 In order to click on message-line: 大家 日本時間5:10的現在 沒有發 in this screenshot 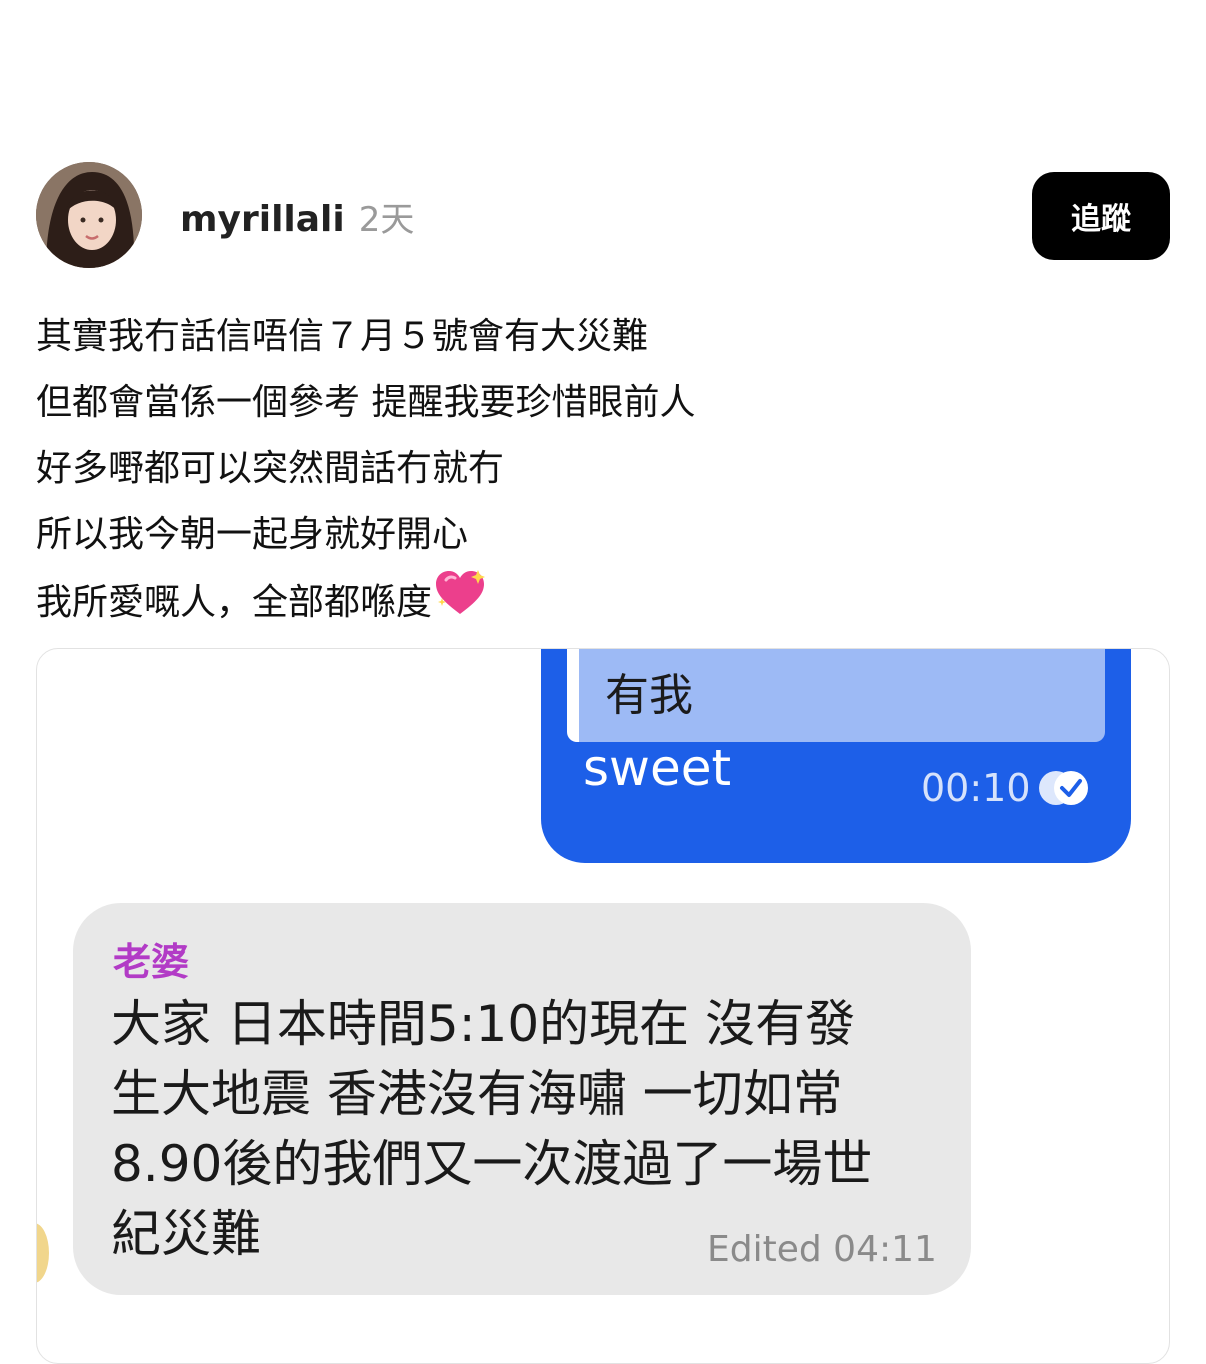, I will do `click(483, 1024)`.